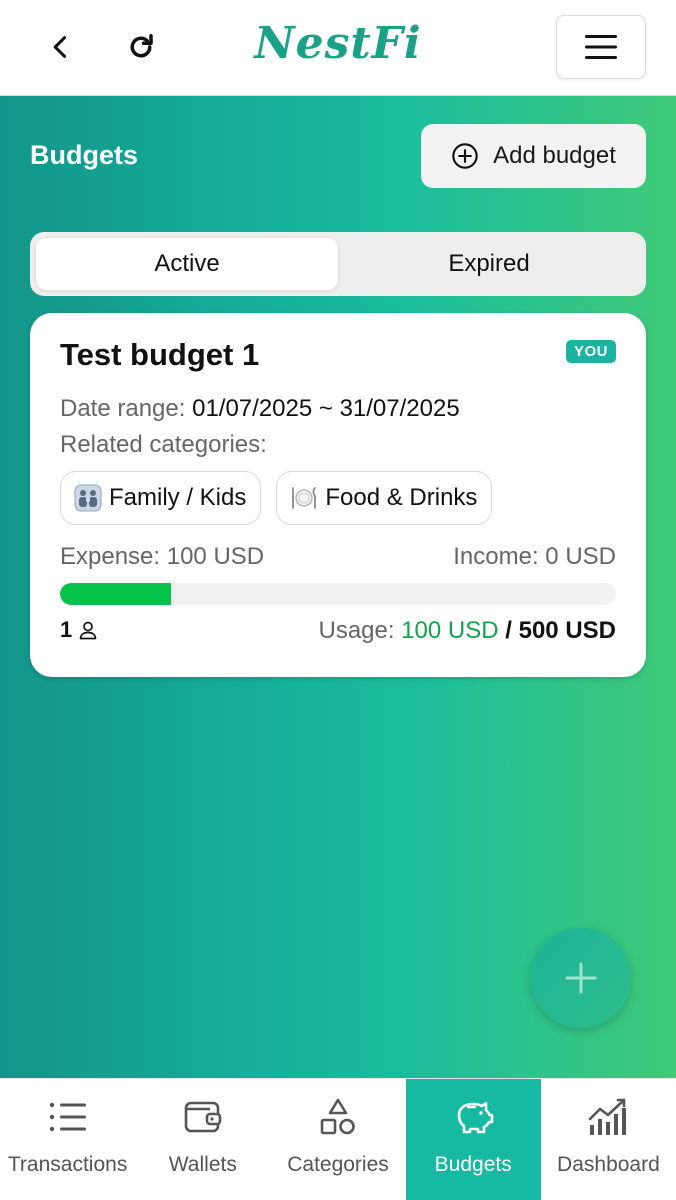  I want to click on members-count-value: 1, so click(66, 629).